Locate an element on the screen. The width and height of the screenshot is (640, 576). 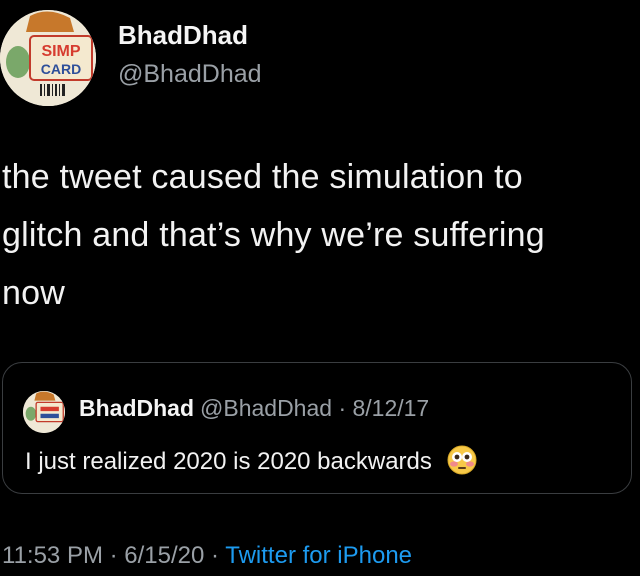
quoted-text: I just realized 2020 is 2020 backwards is located at coordinates (228, 461).